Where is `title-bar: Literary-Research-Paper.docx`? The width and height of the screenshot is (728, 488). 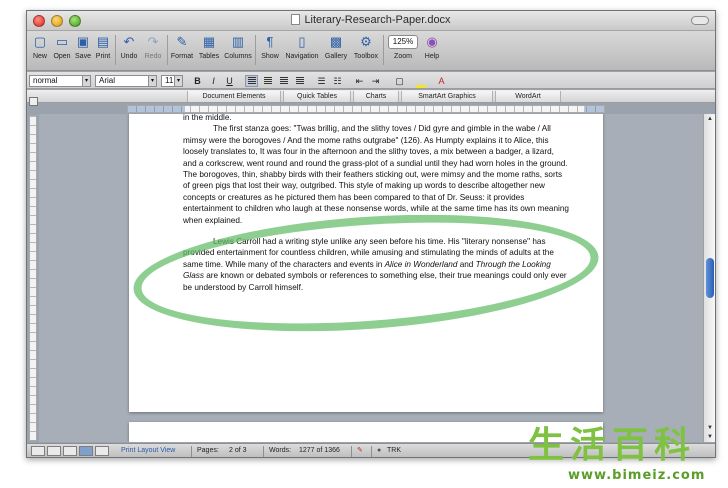 title-bar: Literary-Research-Paper.docx is located at coordinates (371, 21).